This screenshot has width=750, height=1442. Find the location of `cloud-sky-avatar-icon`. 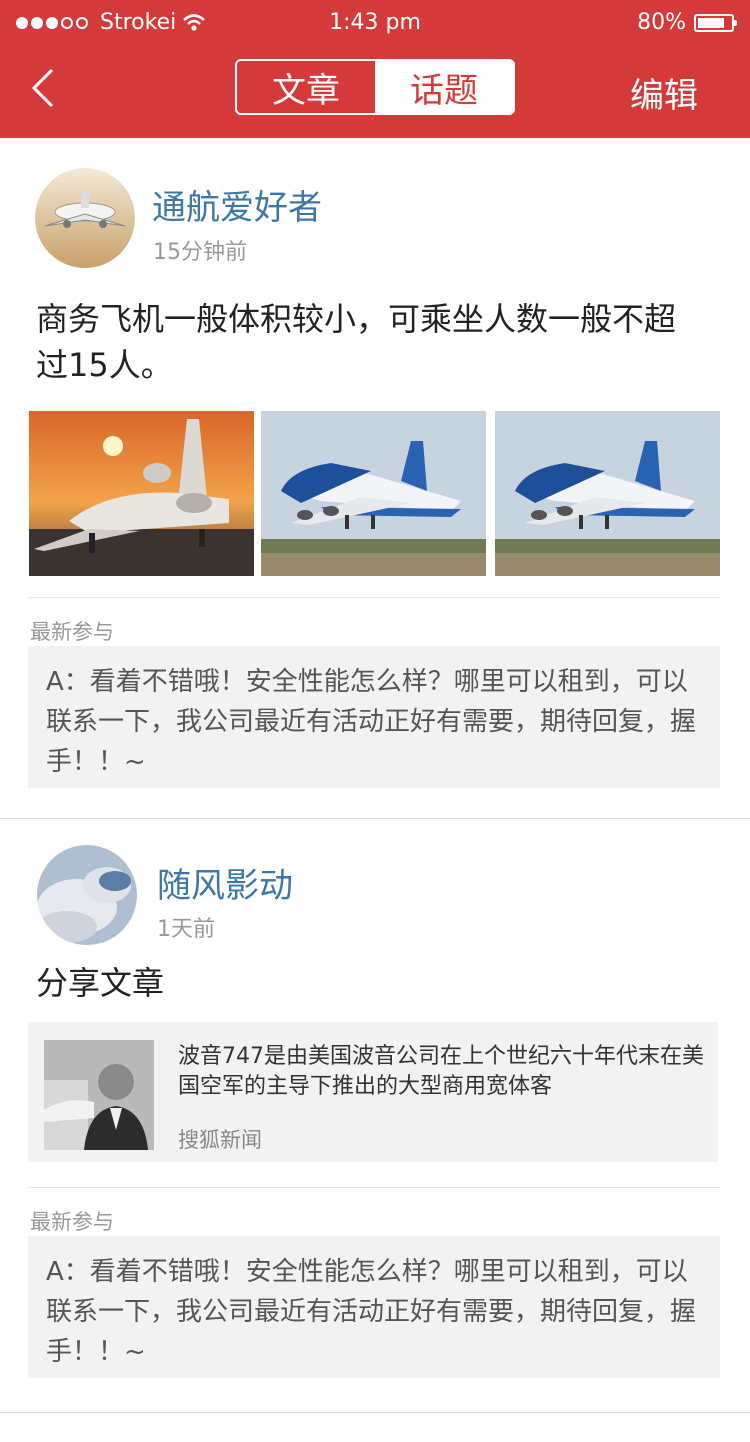

cloud-sky-avatar-icon is located at coordinates (87, 895).